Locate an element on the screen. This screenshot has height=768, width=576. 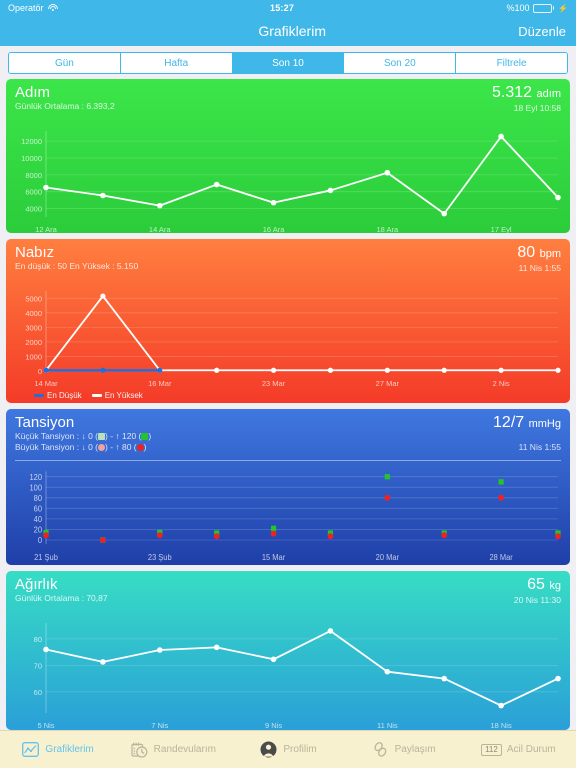
status-bar: Operatör 15:27 %100 ⚡ is located at coordinates (288, 8).